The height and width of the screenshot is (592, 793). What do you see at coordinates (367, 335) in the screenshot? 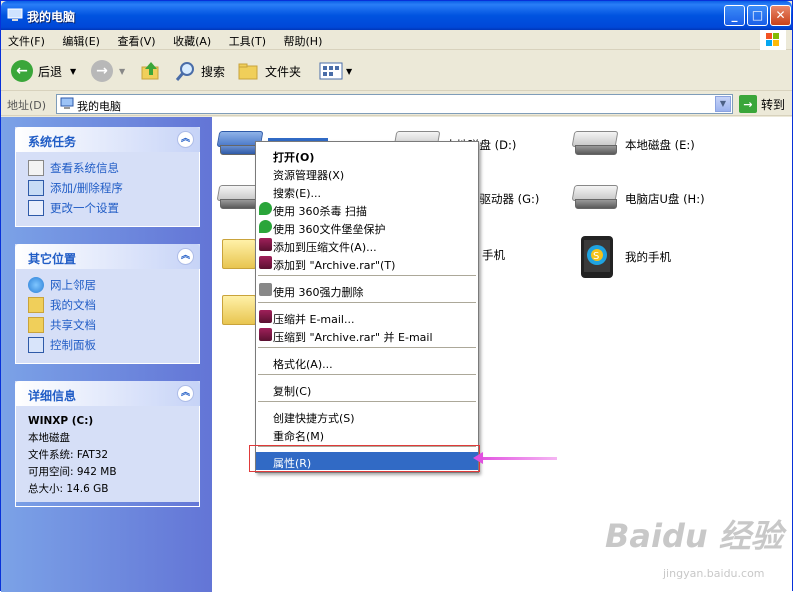
I see `menu-compress-rar-email: 压缩到 "Archive.rar" 并 E-mail` at bounding box center [367, 335].